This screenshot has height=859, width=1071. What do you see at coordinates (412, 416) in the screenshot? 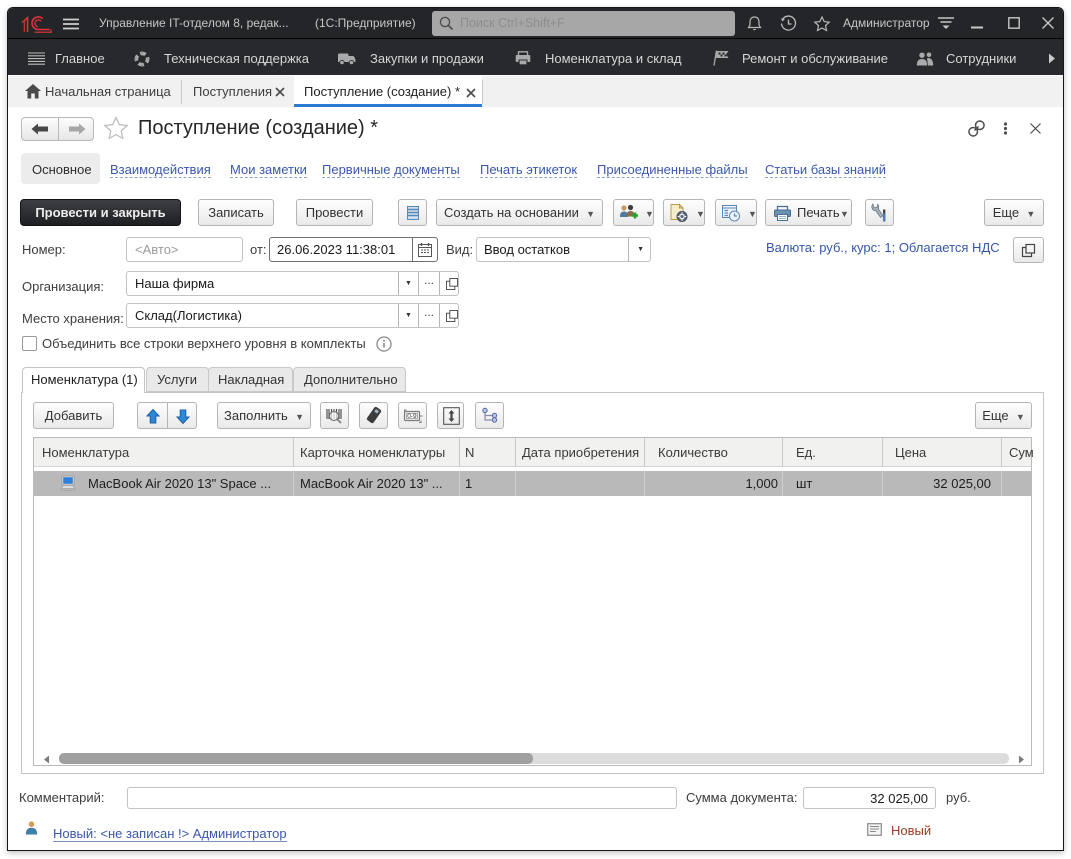
I see `svg-text: 0-9` at bounding box center [412, 416].